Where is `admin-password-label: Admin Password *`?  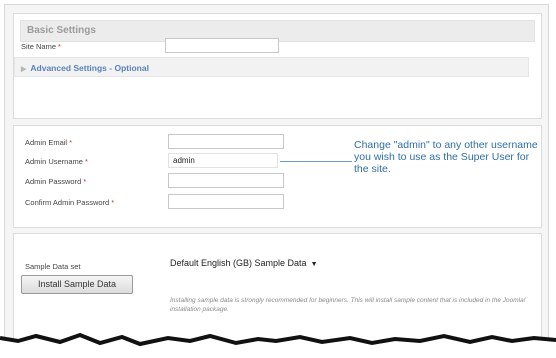
admin-password-label: Admin Password * is located at coordinates (55, 181).